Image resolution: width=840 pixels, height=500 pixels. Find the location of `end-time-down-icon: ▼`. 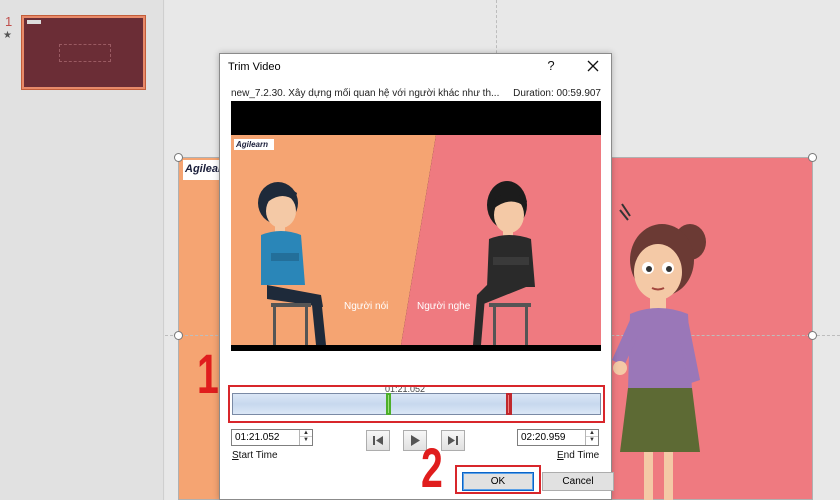

end-time-down-icon: ▼ is located at coordinates (592, 440).